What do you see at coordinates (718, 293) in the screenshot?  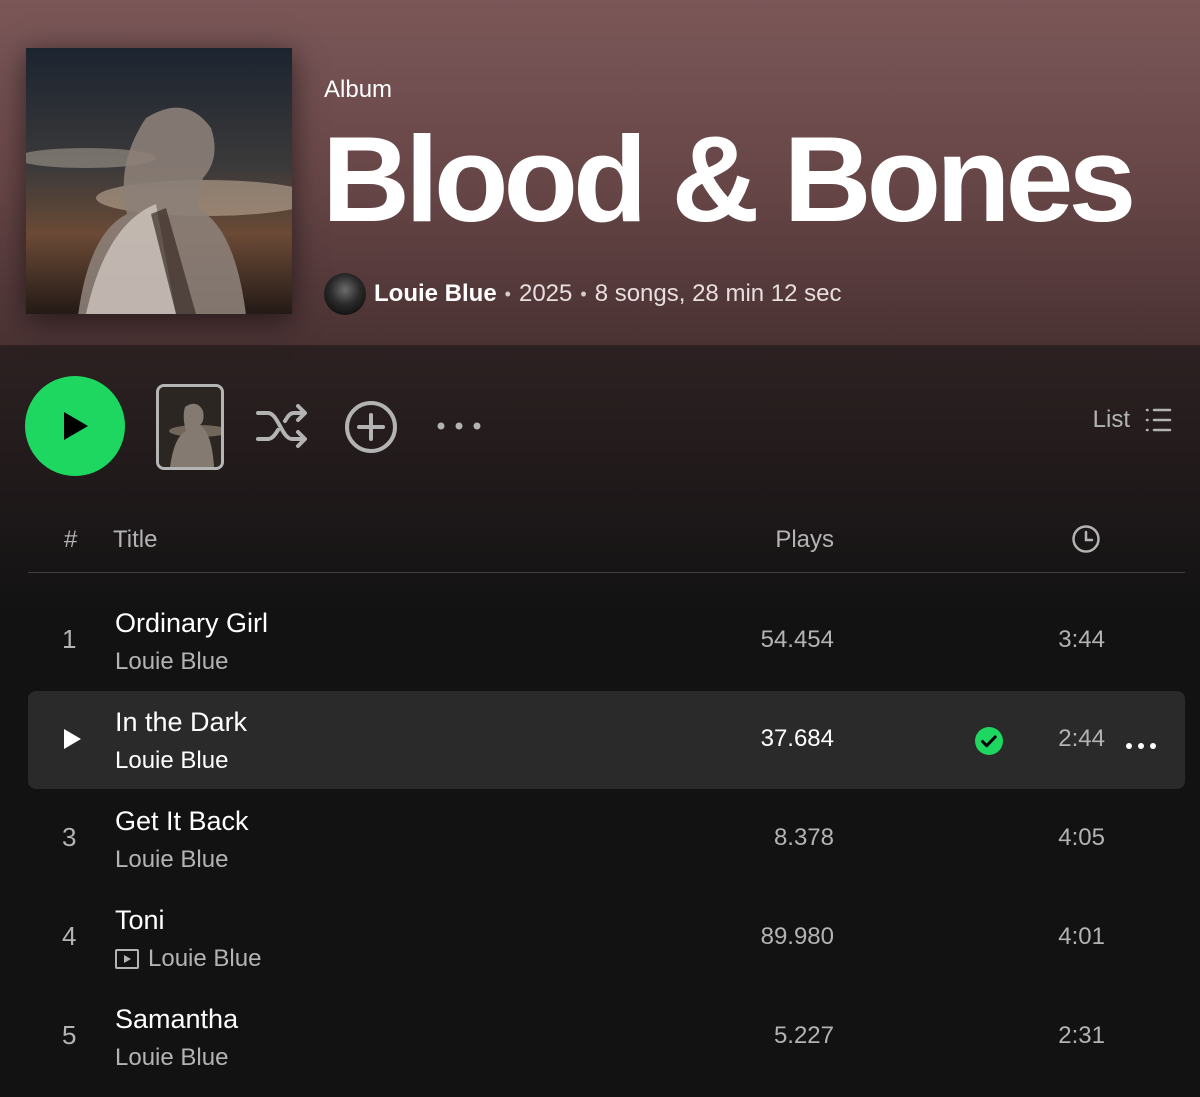 I see `album-summary: 8 songs, 28 min 12 sec` at bounding box center [718, 293].